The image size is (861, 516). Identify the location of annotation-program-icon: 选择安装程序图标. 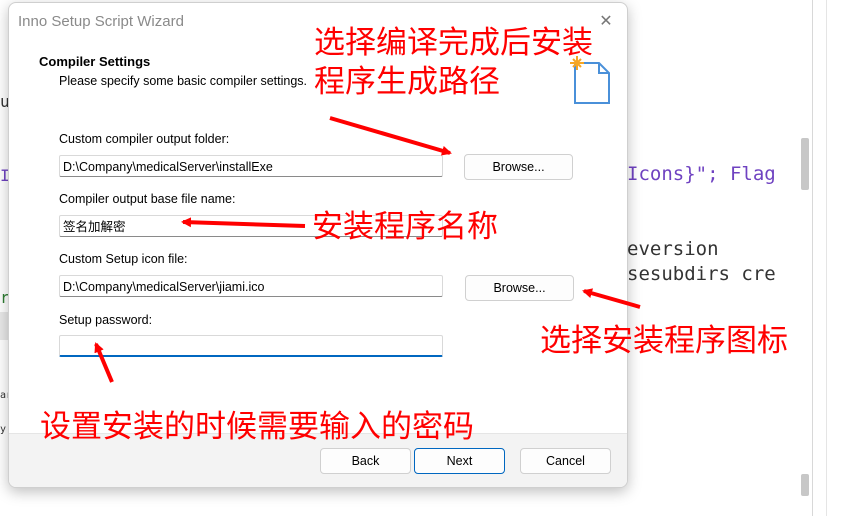
(664, 341).